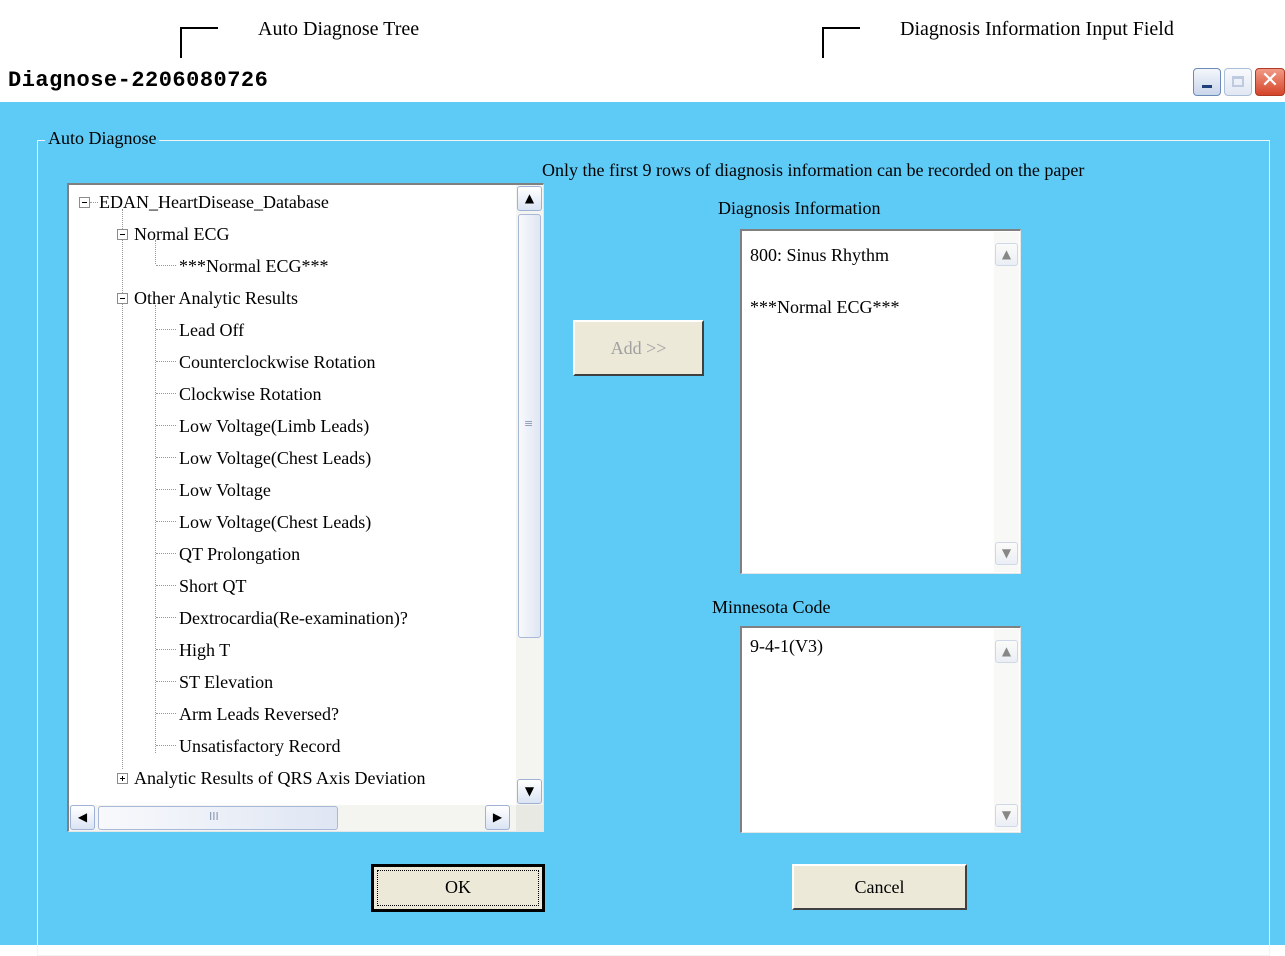 The height and width of the screenshot is (956, 1285). I want to click on tree-leaf-arm-leads-reversed: Arm Leads Reversed?, so click(259, 714).